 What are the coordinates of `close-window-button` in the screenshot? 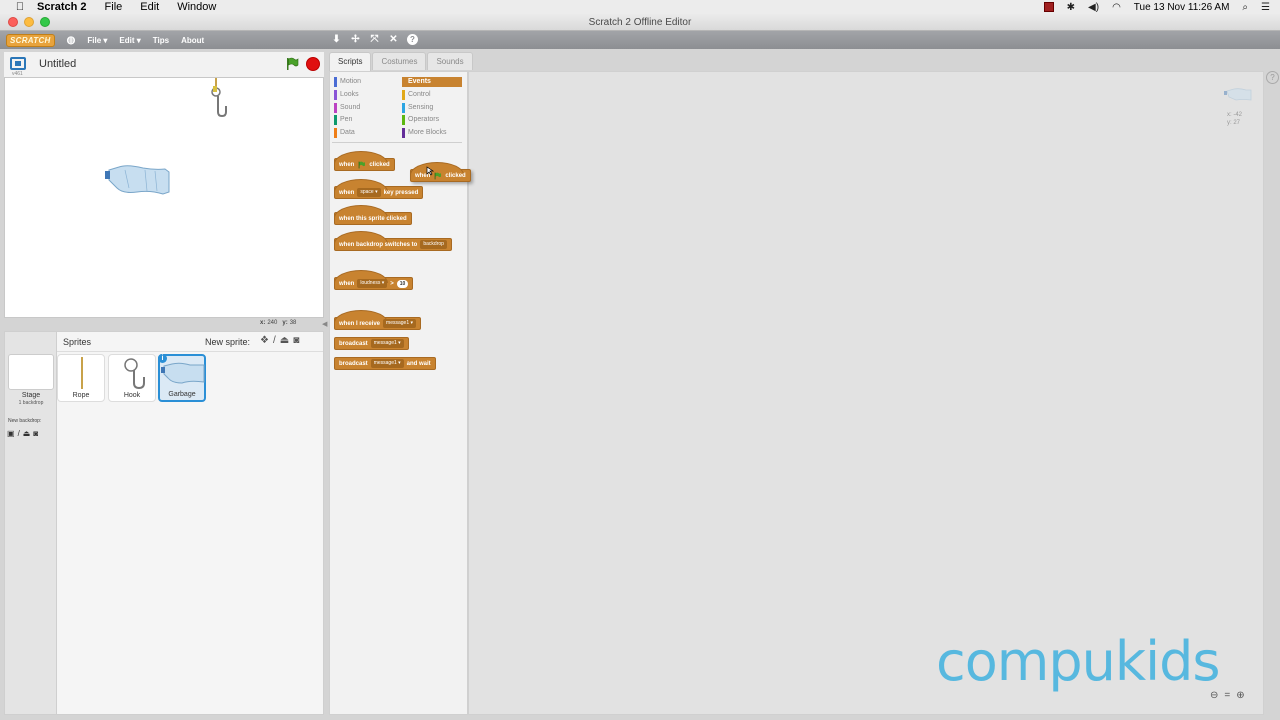 It's located at (13, 22).